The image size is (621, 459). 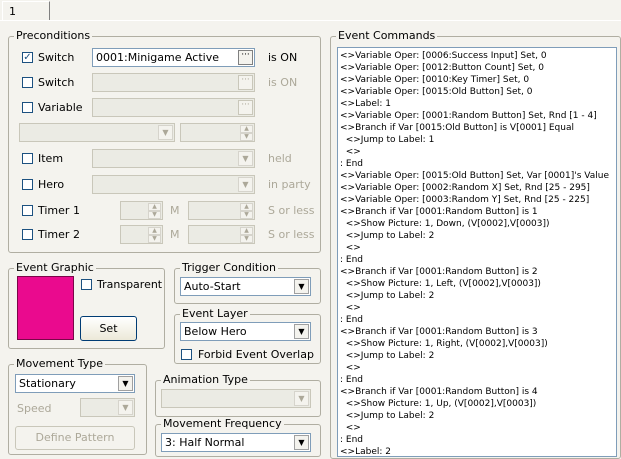 I want to click on event-command-line: <>Label: 1, so click(x=478, y=104).